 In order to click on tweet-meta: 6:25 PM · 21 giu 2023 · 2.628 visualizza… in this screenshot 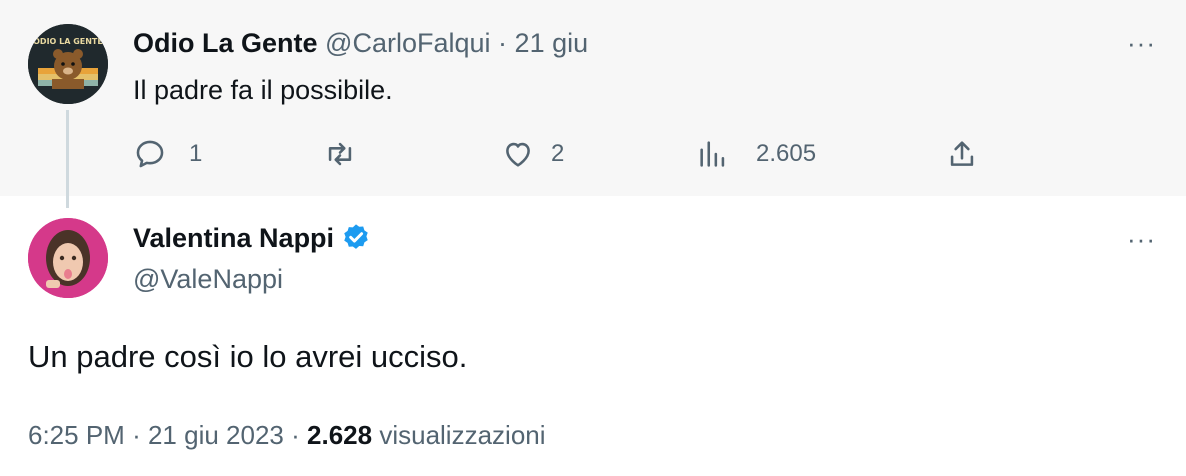, I will do `click(287, 435)`.